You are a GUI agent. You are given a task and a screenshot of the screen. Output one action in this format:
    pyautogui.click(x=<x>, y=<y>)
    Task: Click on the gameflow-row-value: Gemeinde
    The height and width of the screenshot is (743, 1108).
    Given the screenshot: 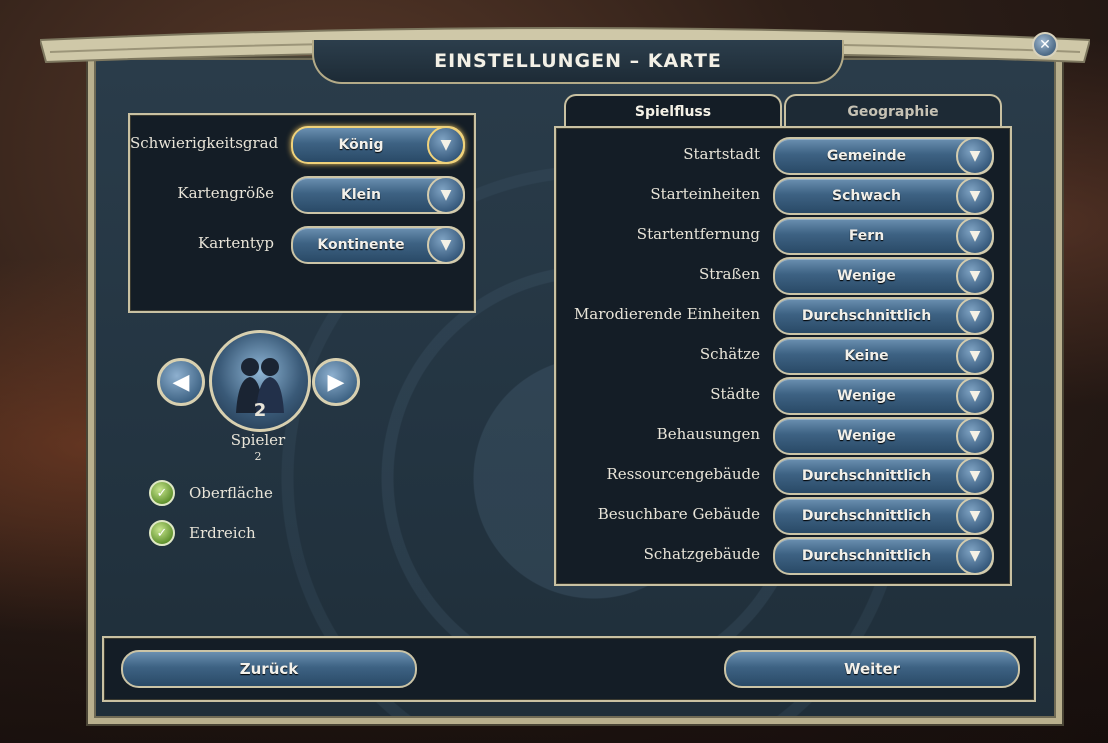 What is the action you would take?
    pyautogui.click(x=866, y=156)
    